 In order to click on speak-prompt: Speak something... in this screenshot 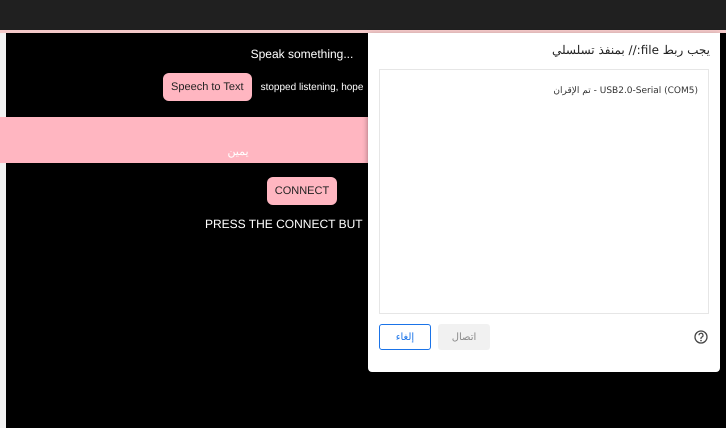, I will do `click(302, 54)`.